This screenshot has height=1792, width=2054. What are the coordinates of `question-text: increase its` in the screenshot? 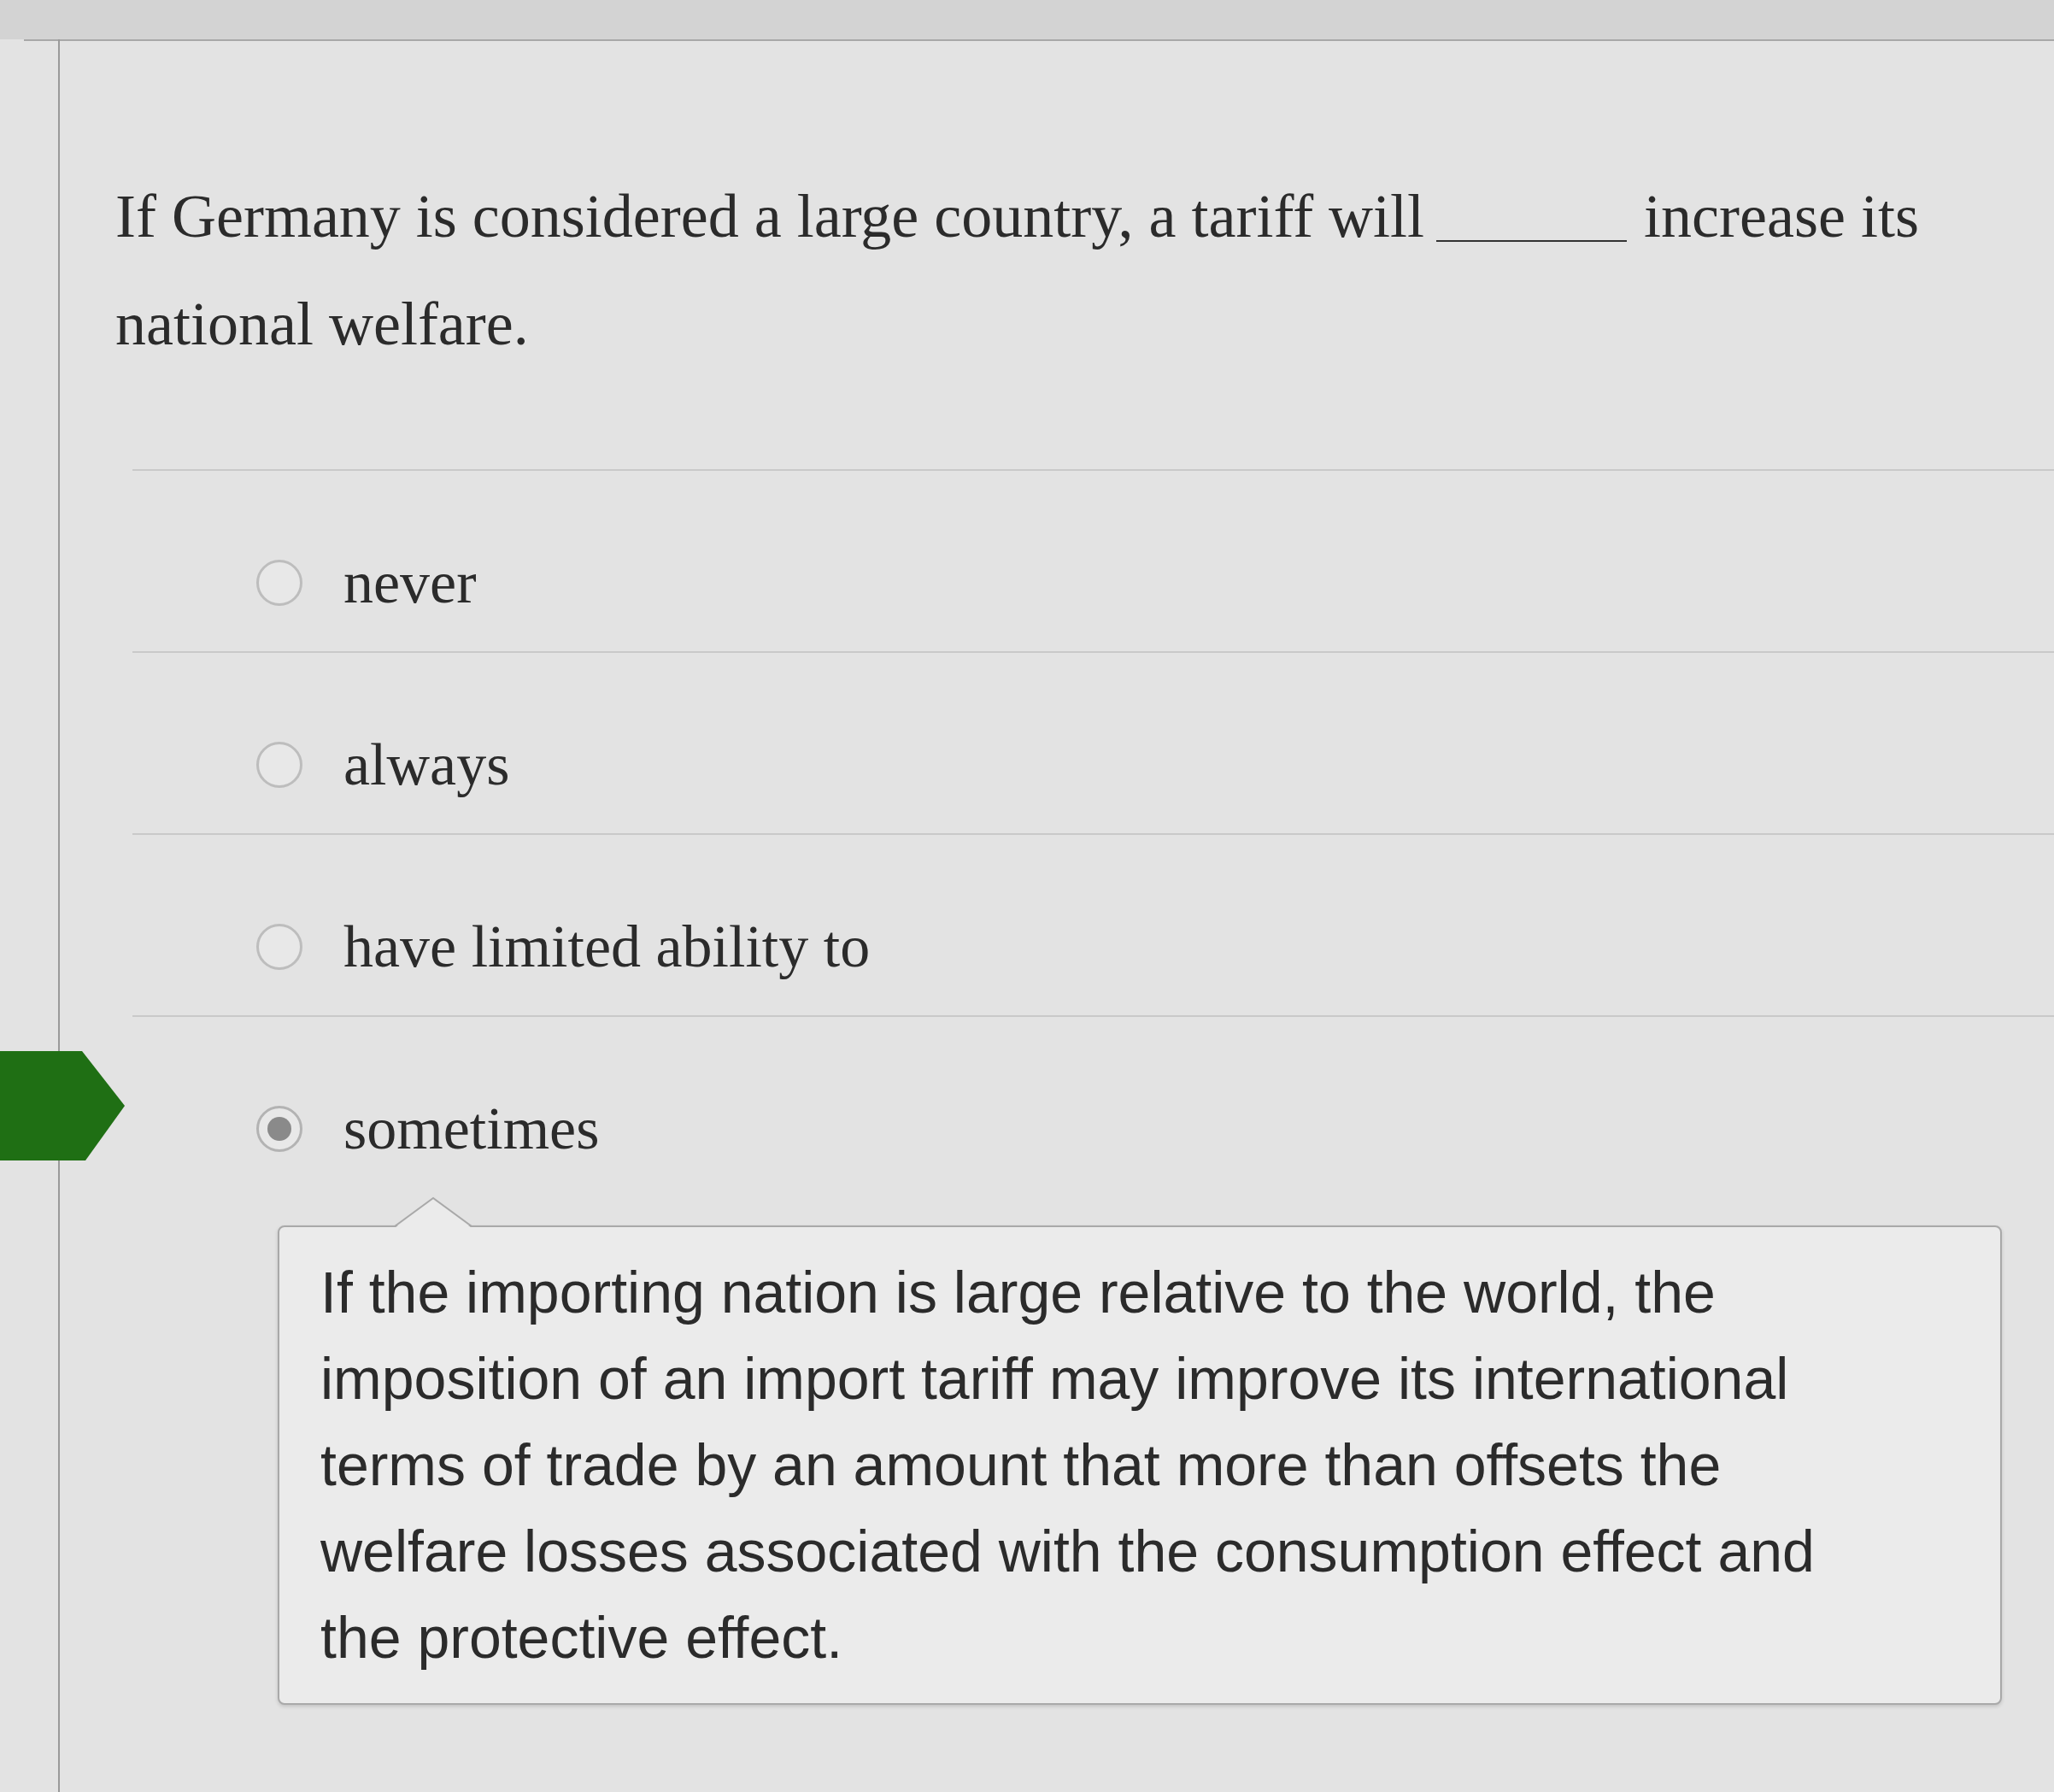 It's located at (1781, 216).